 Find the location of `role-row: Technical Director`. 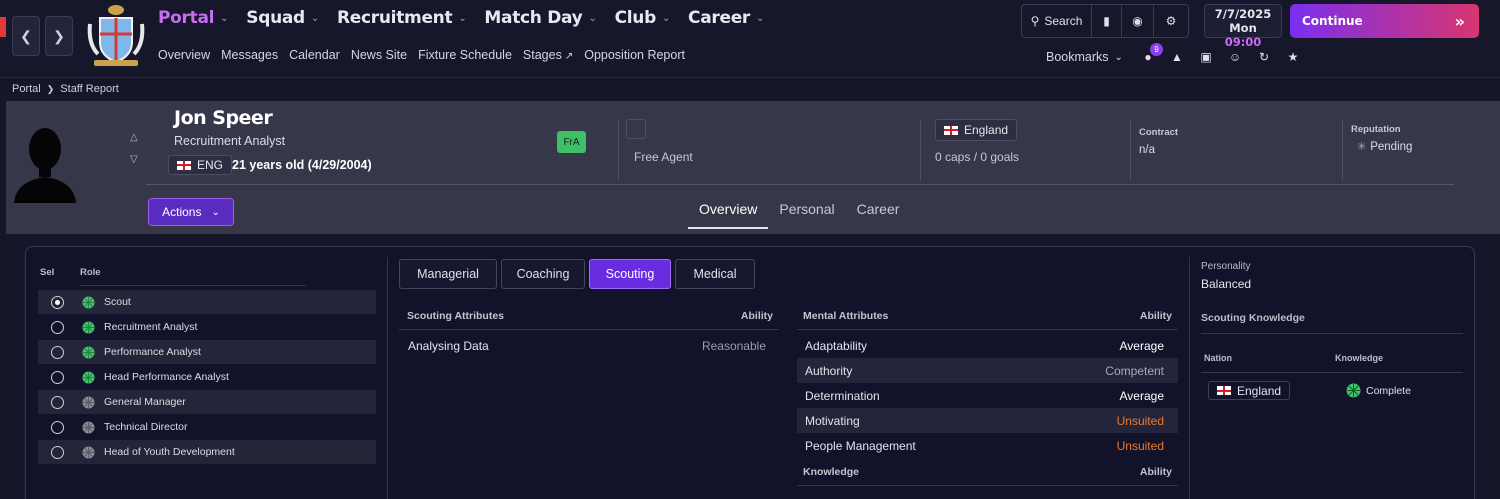

role-row: Technical Director is located at coordinates (207, 427).